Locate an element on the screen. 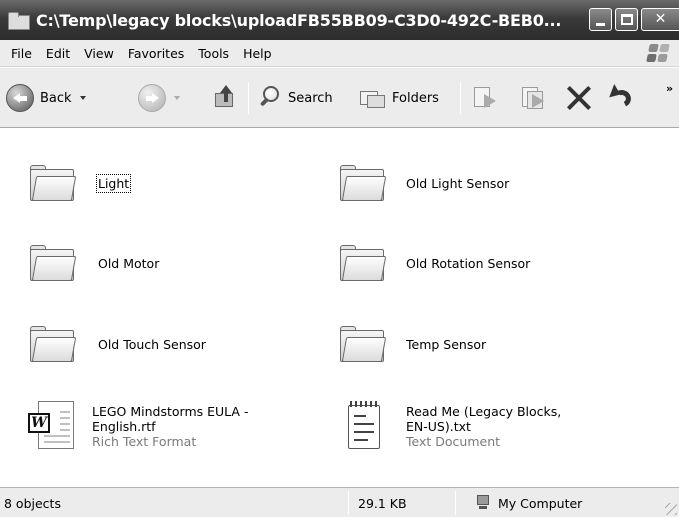 Image resolution: width=679 pixels, height=517 pixels. file-name-line2: EN-US).txt is located at coordinates (438, 426).